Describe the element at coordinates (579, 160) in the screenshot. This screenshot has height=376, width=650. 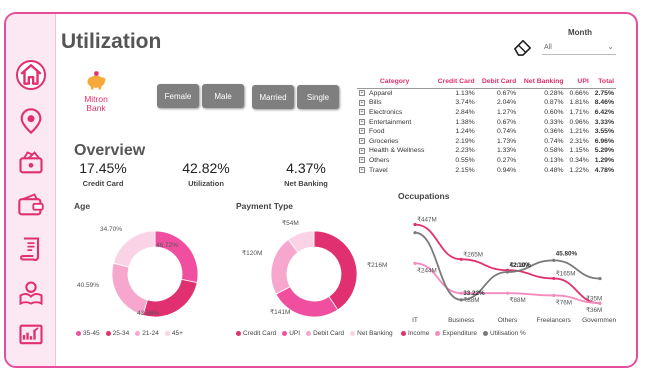
I see `table-cell: 0.34%` at that location.